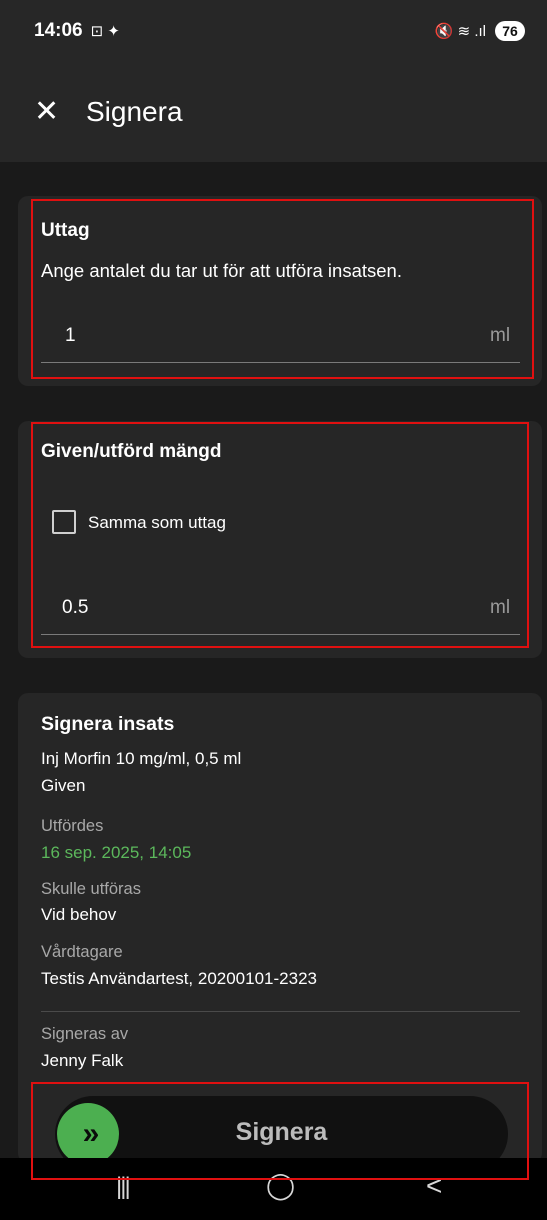 Image resolution: width=547 pixels, height=1220 pixels. Describe the element at coordinates (105, 31) in the screenshot. I see `notification-icons: ⊡ ✦` at that location.